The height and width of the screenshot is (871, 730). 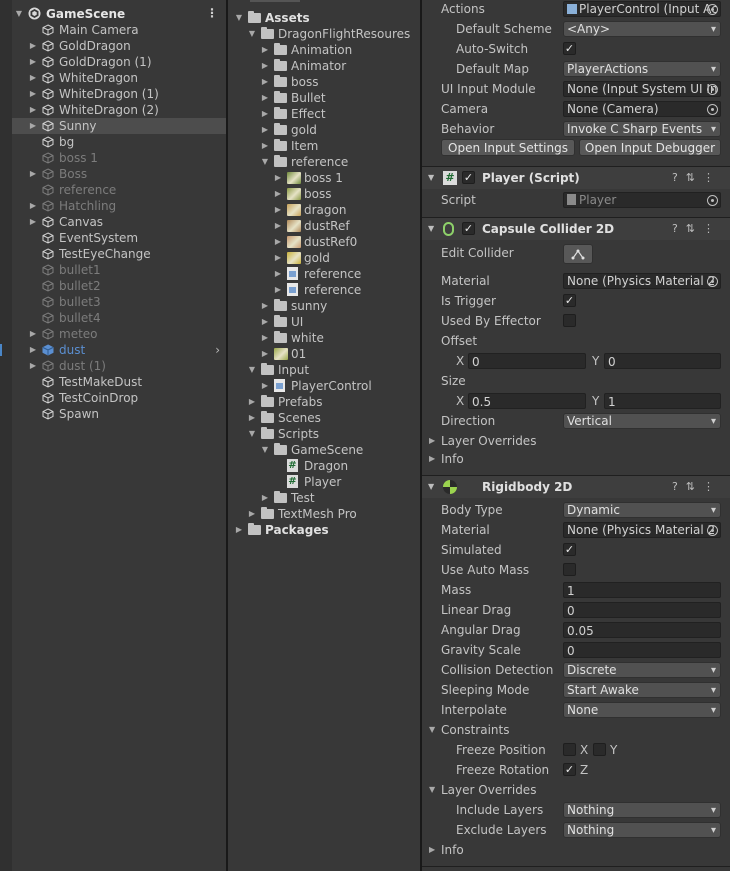 I want to click on project-item: ▼ DragonFlightResoures, so click(x=324, y=34).